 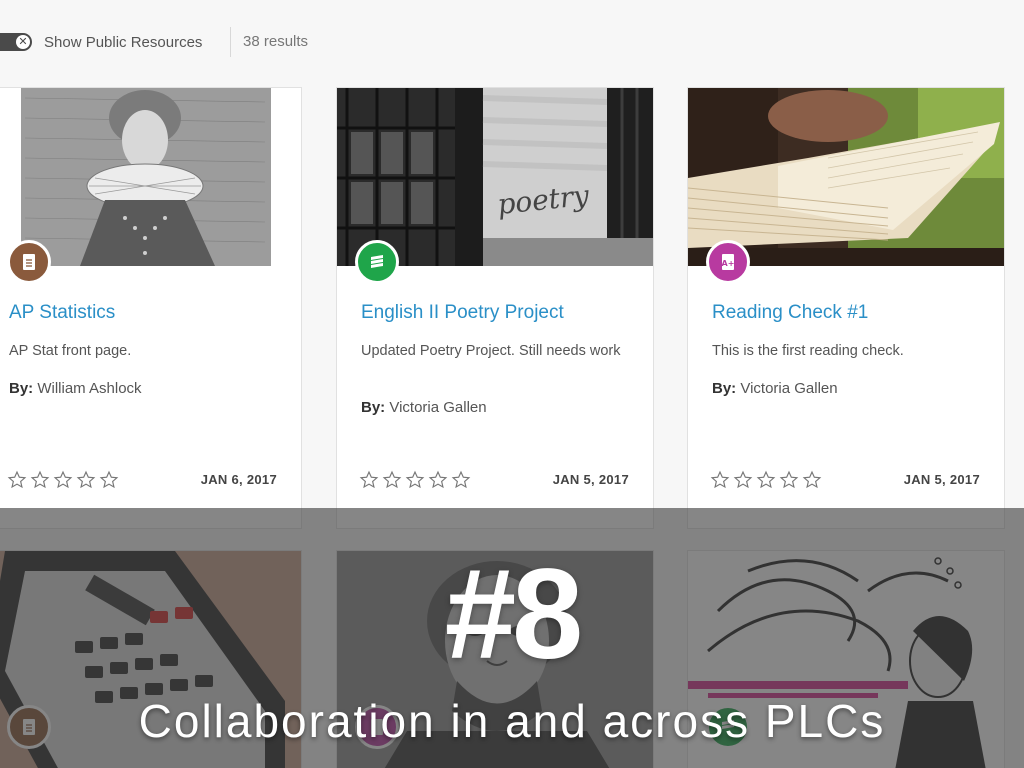 What do you see at coordinates (23, 42) in the screenshot?
I see `x-icon: ✕` at bounding box center [23, 42].